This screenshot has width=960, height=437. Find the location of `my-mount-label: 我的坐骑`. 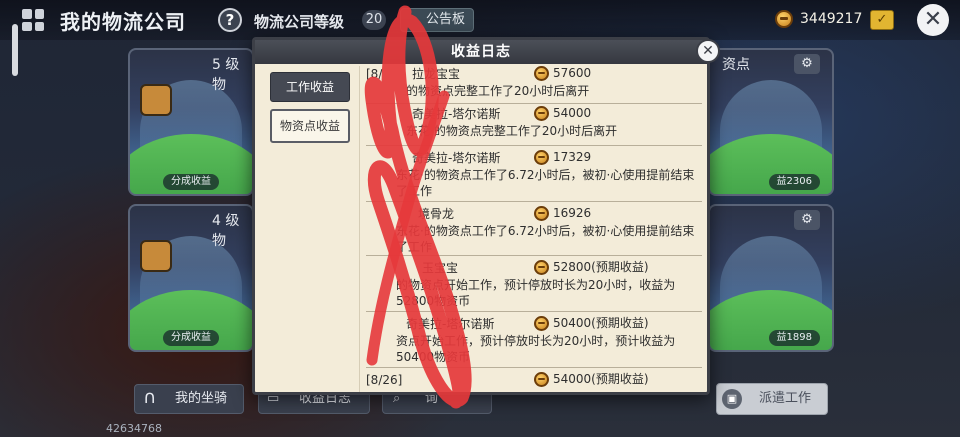

my-mount-label: 我的坐骑 is located at coordinates (201, 398).